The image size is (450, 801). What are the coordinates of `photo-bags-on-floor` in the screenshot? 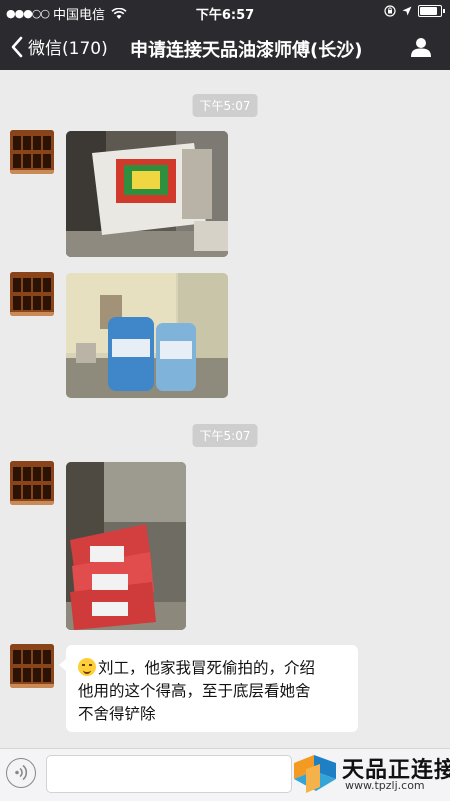 It's located at (147, 194).